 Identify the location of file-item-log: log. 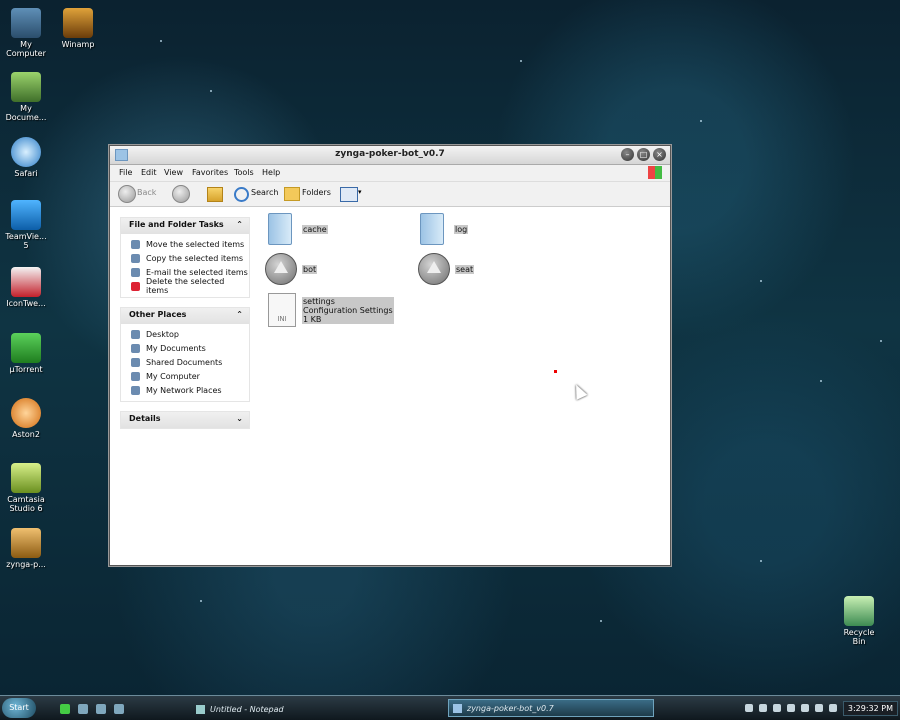
(444, 229).